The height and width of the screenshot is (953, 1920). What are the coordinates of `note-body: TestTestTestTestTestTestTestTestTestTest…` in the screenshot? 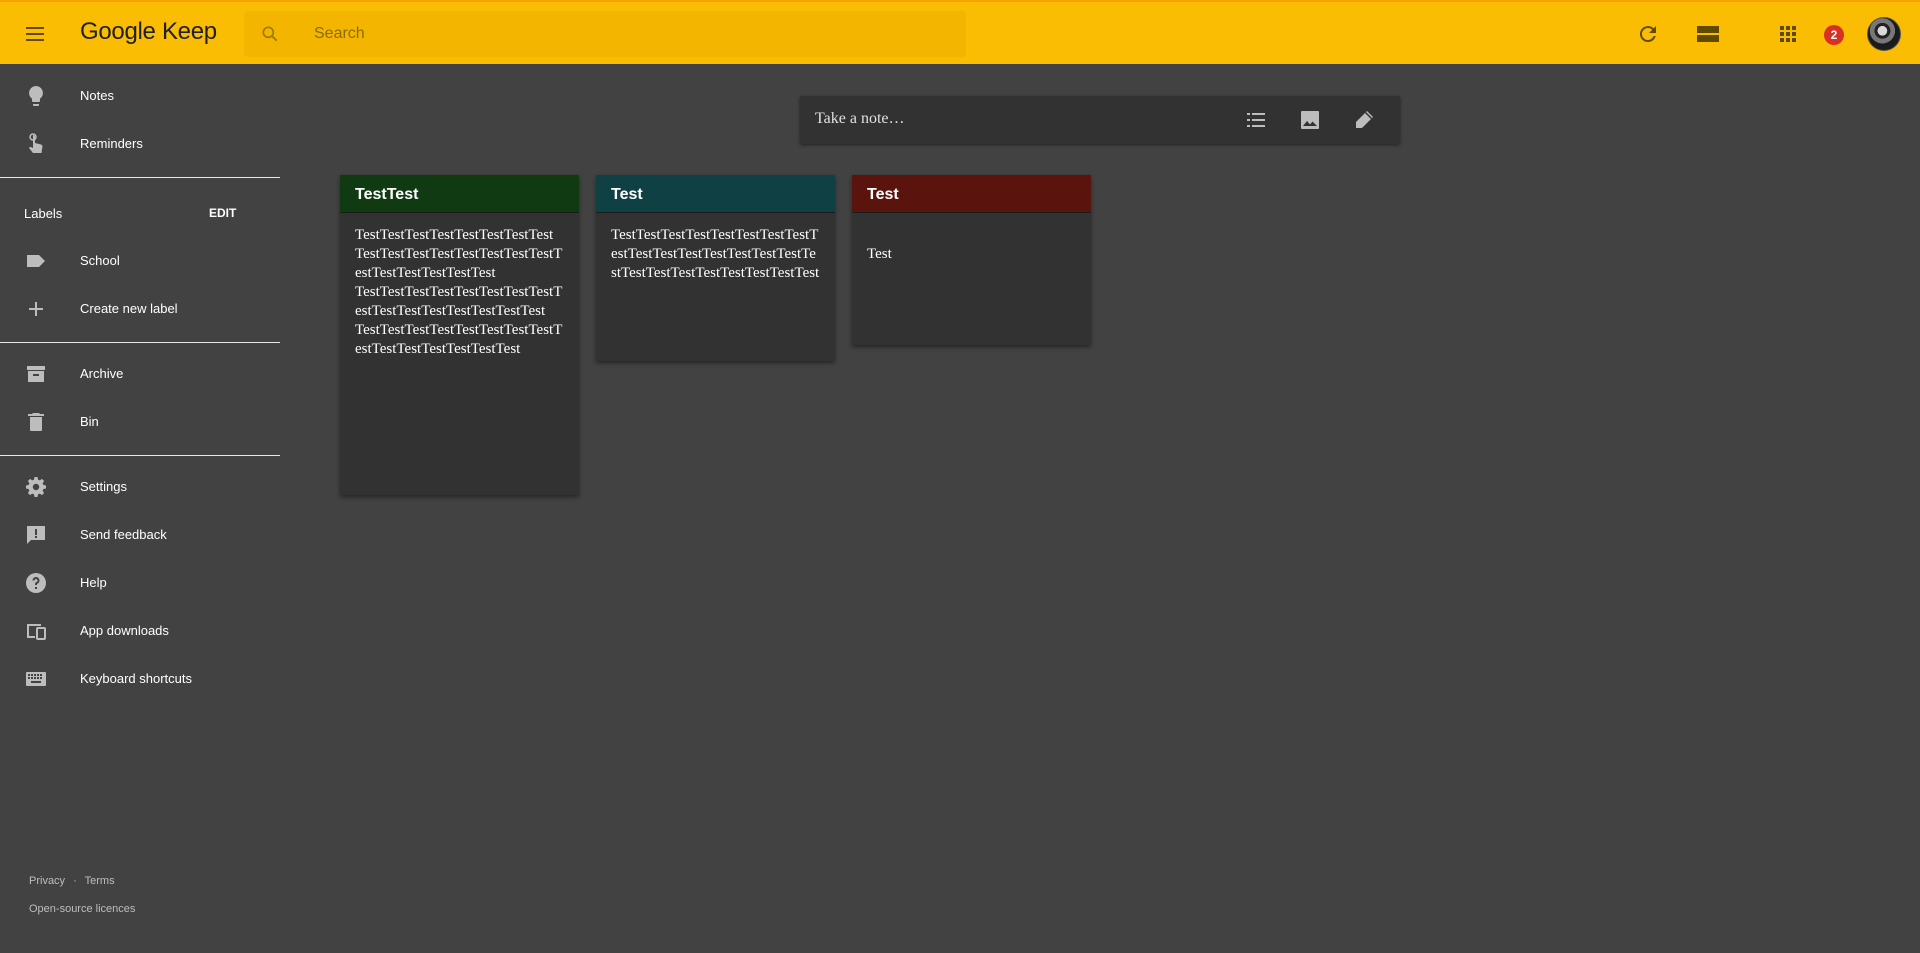 It's located at (715, 254).